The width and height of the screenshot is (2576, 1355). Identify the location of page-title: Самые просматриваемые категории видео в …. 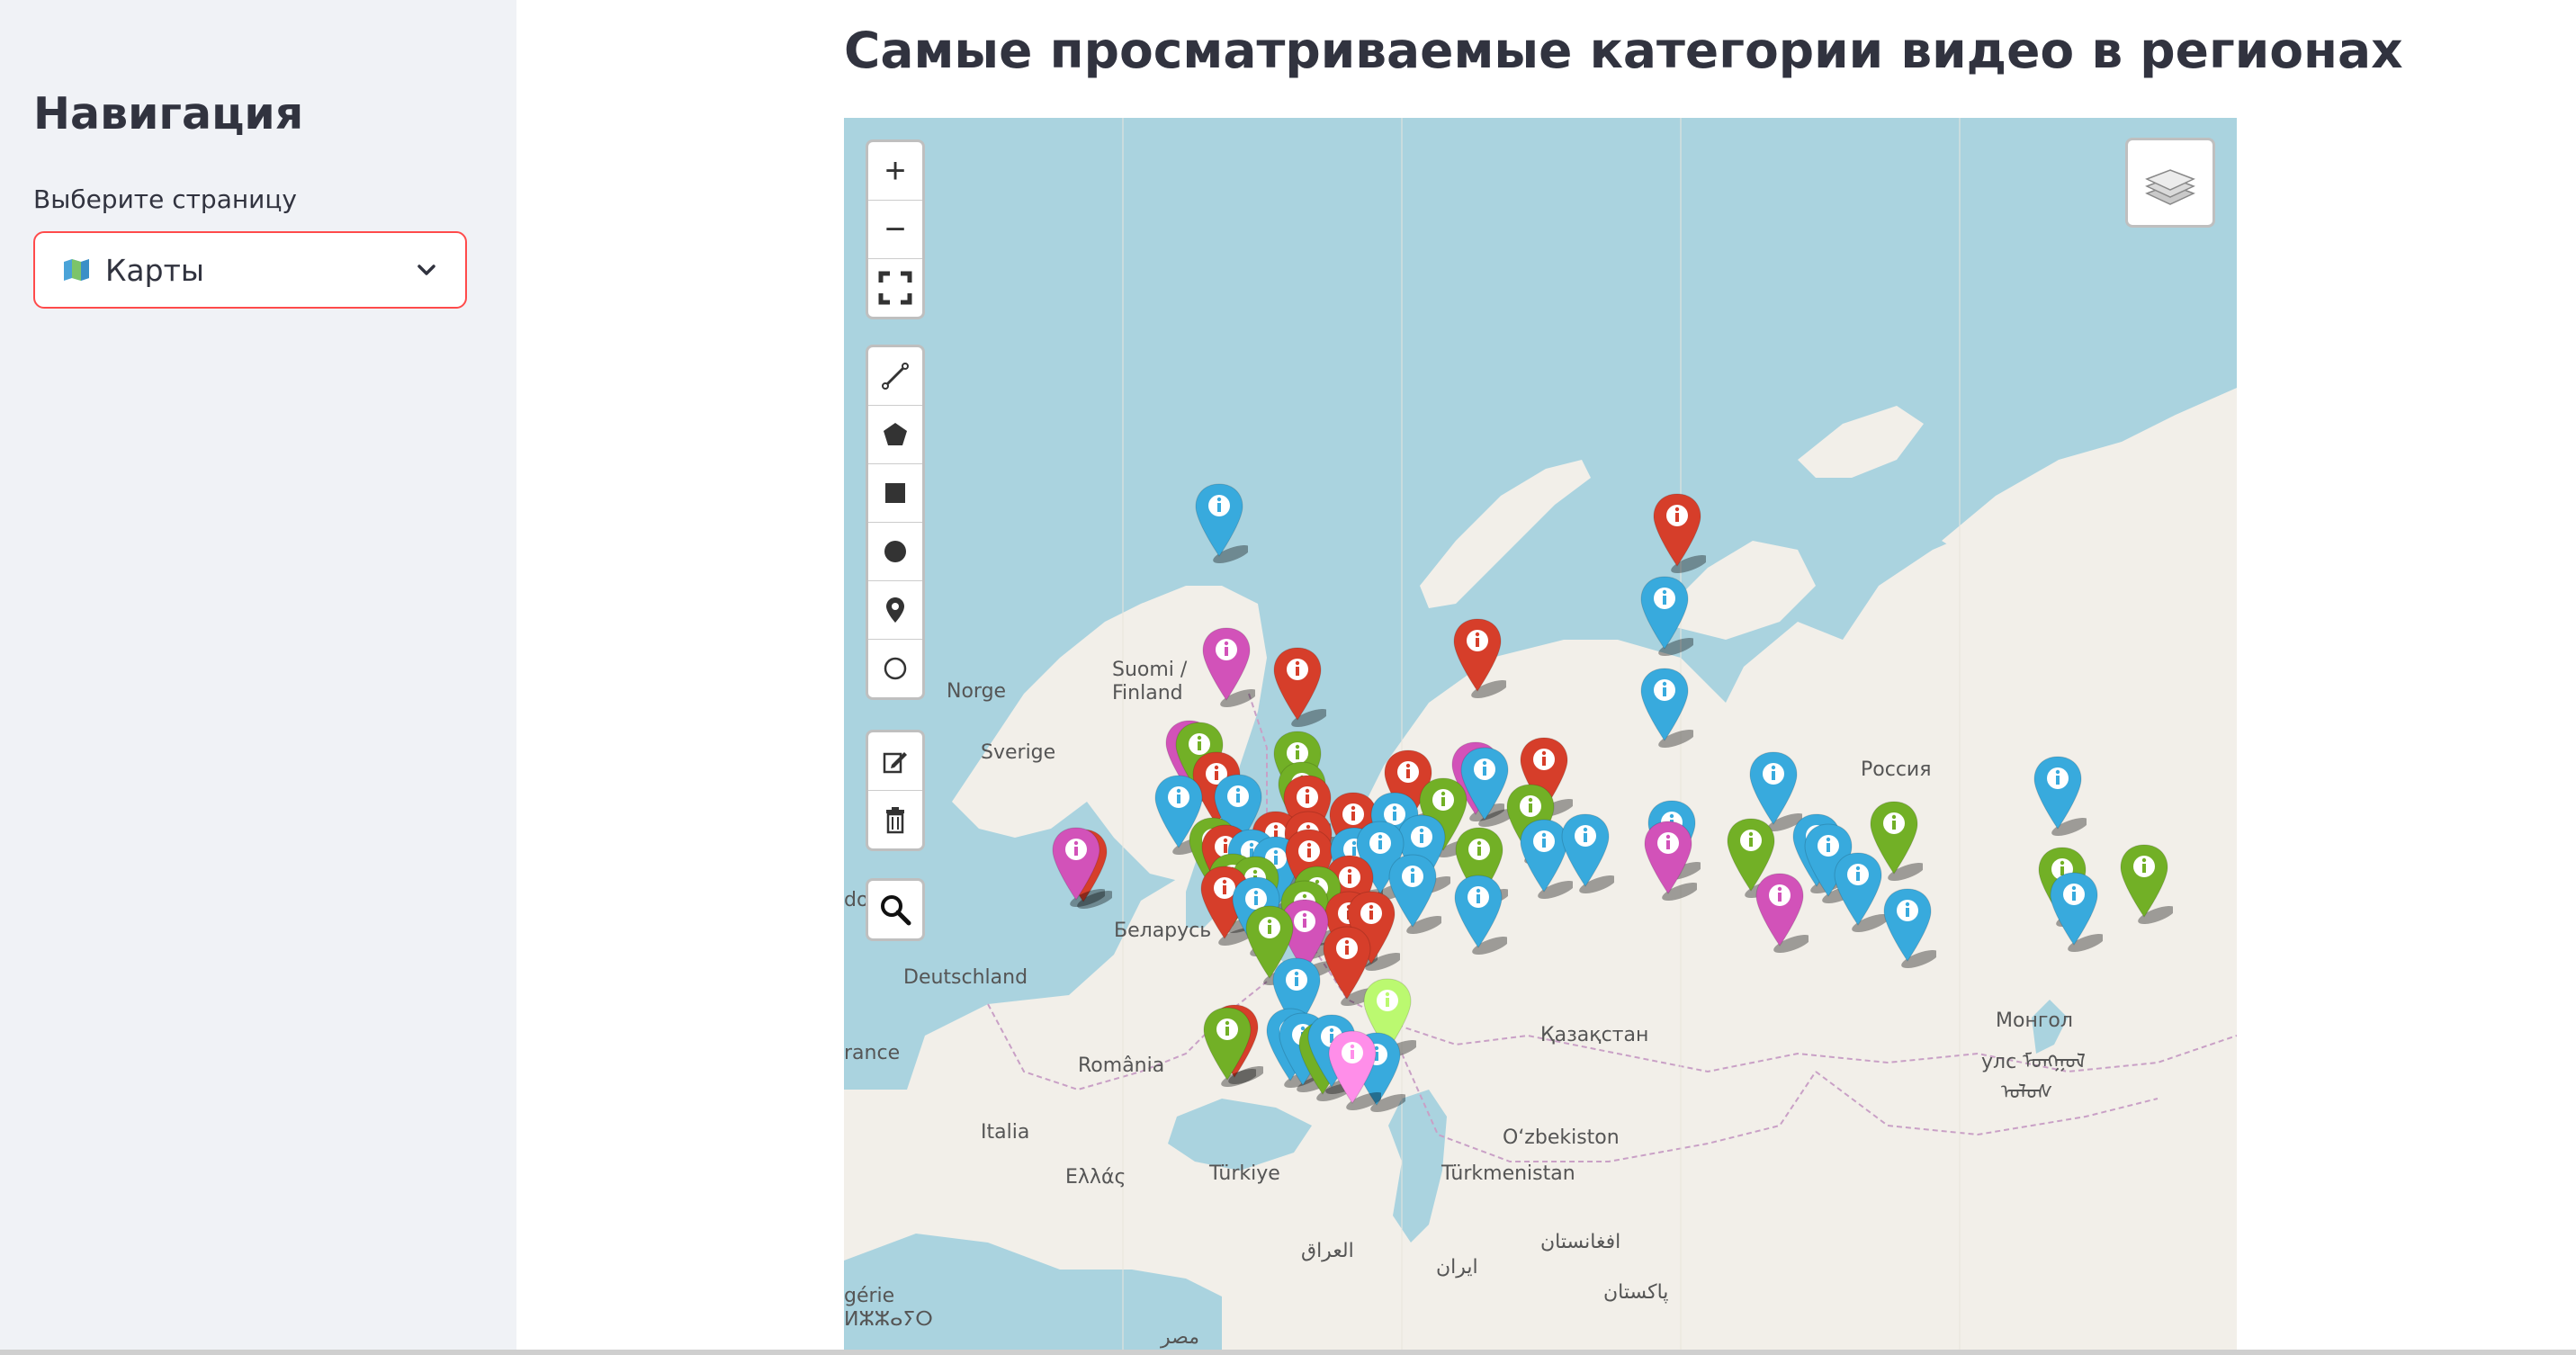
(1624, 50).